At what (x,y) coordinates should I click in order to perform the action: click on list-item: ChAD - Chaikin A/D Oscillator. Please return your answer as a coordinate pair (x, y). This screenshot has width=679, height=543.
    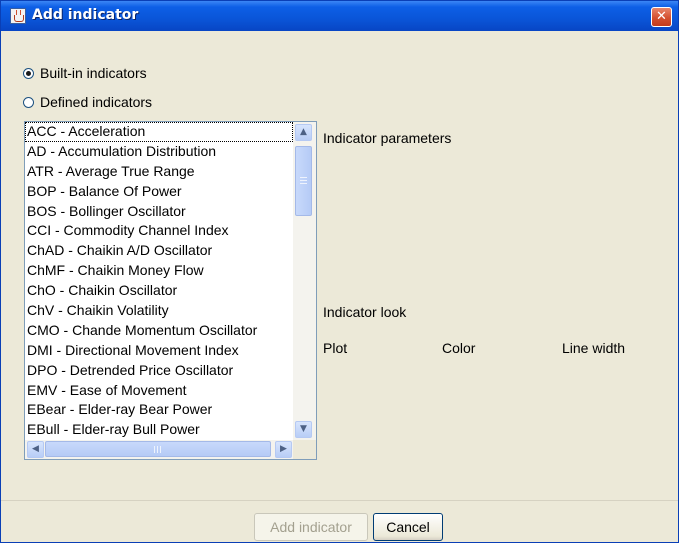
    Looking at the image, I should click on (159, 251).